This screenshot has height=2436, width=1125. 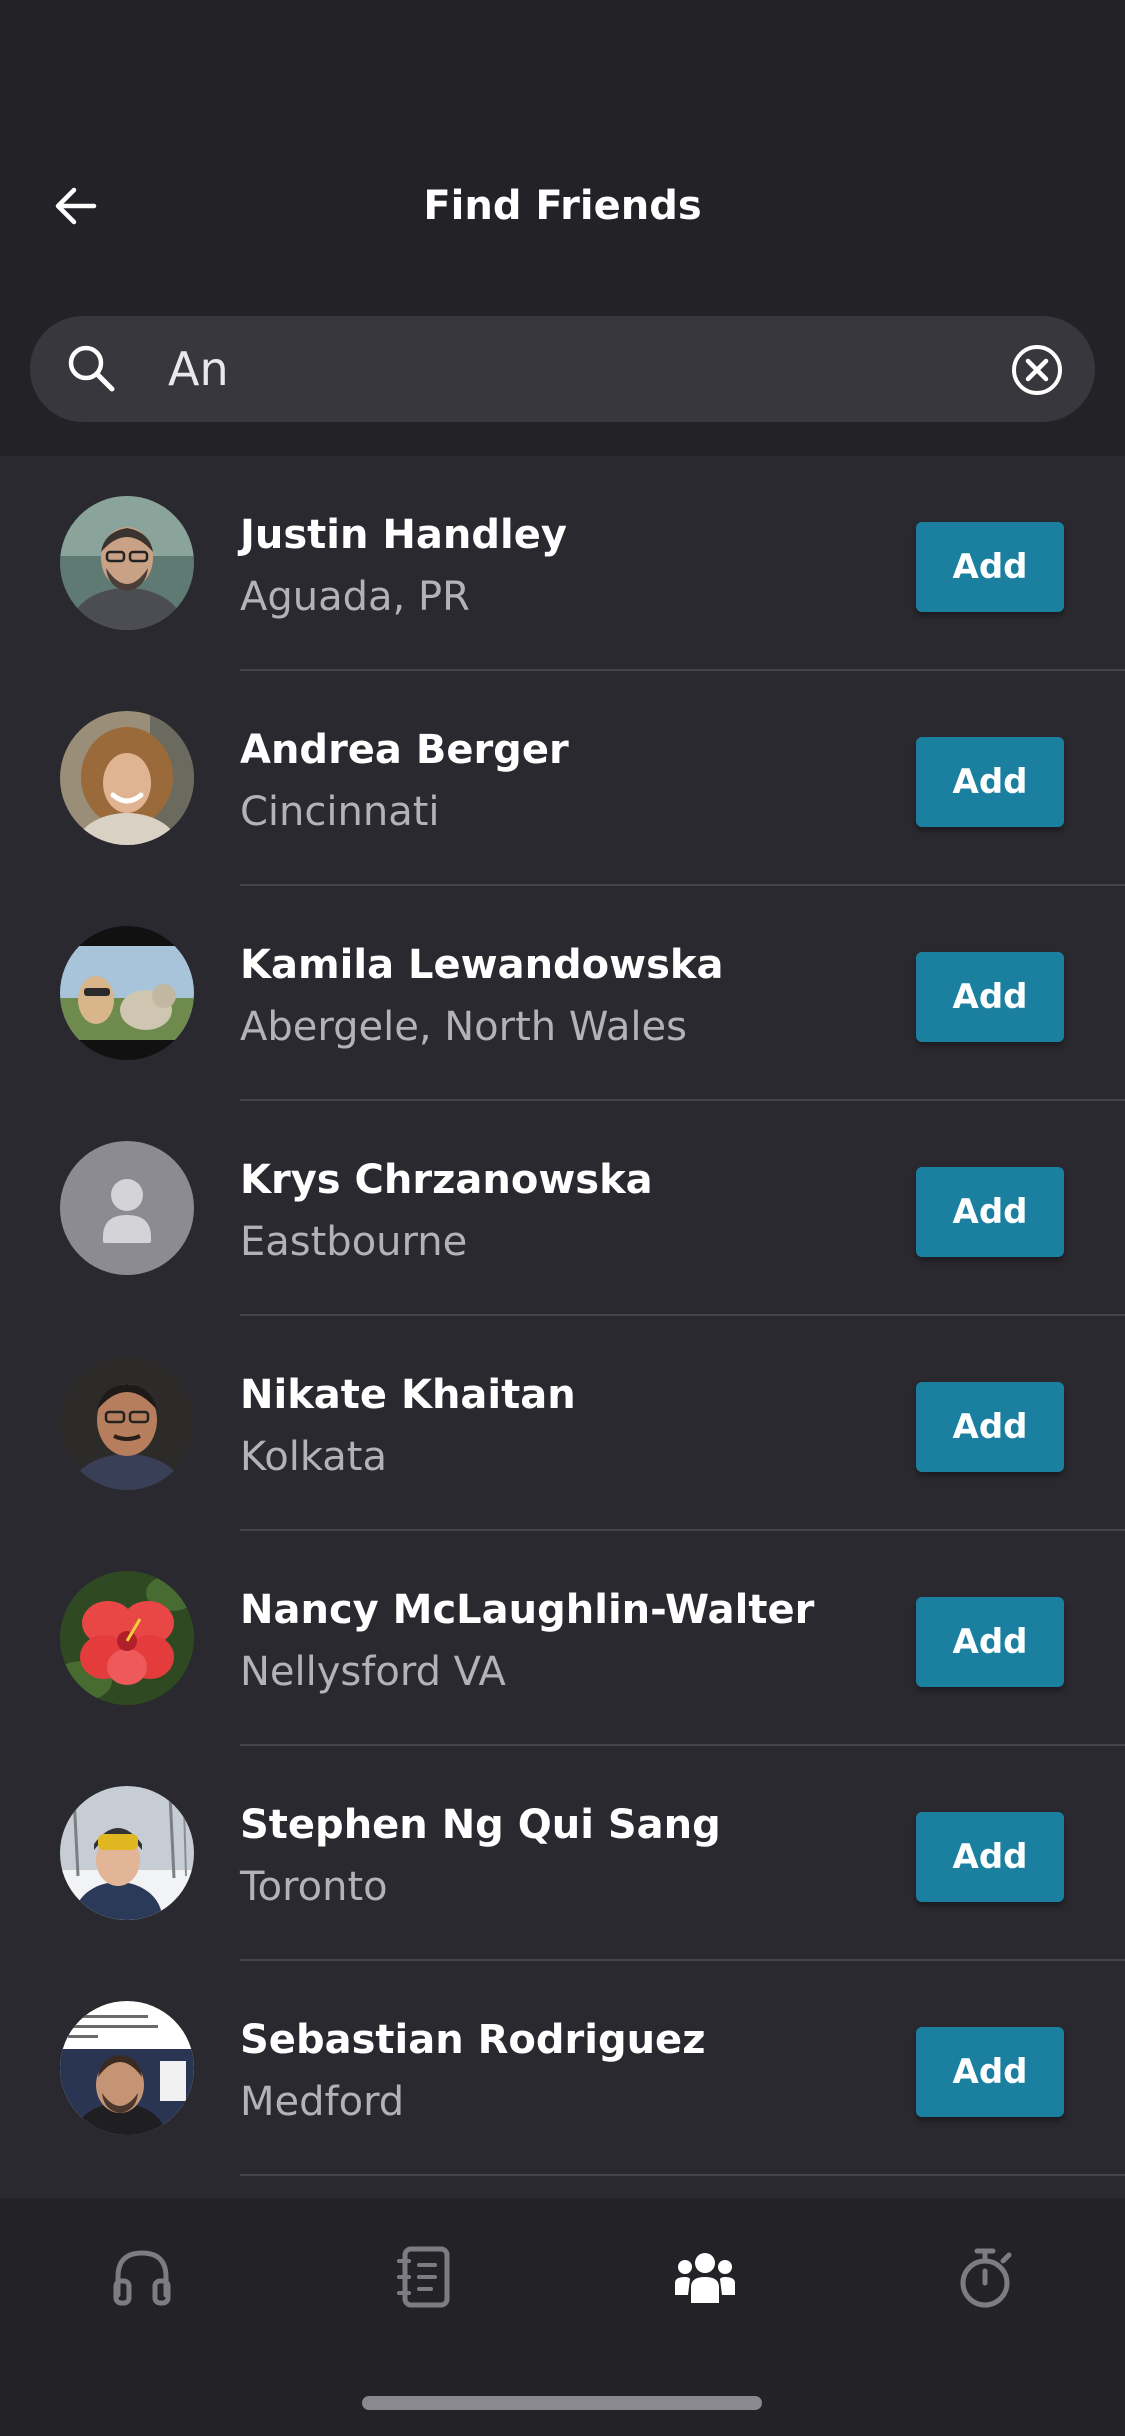 What do you see at coordinates (355, 597) in the screenshot?
I see `user-location: Aguada, PR` at bounding box center [355, 597].